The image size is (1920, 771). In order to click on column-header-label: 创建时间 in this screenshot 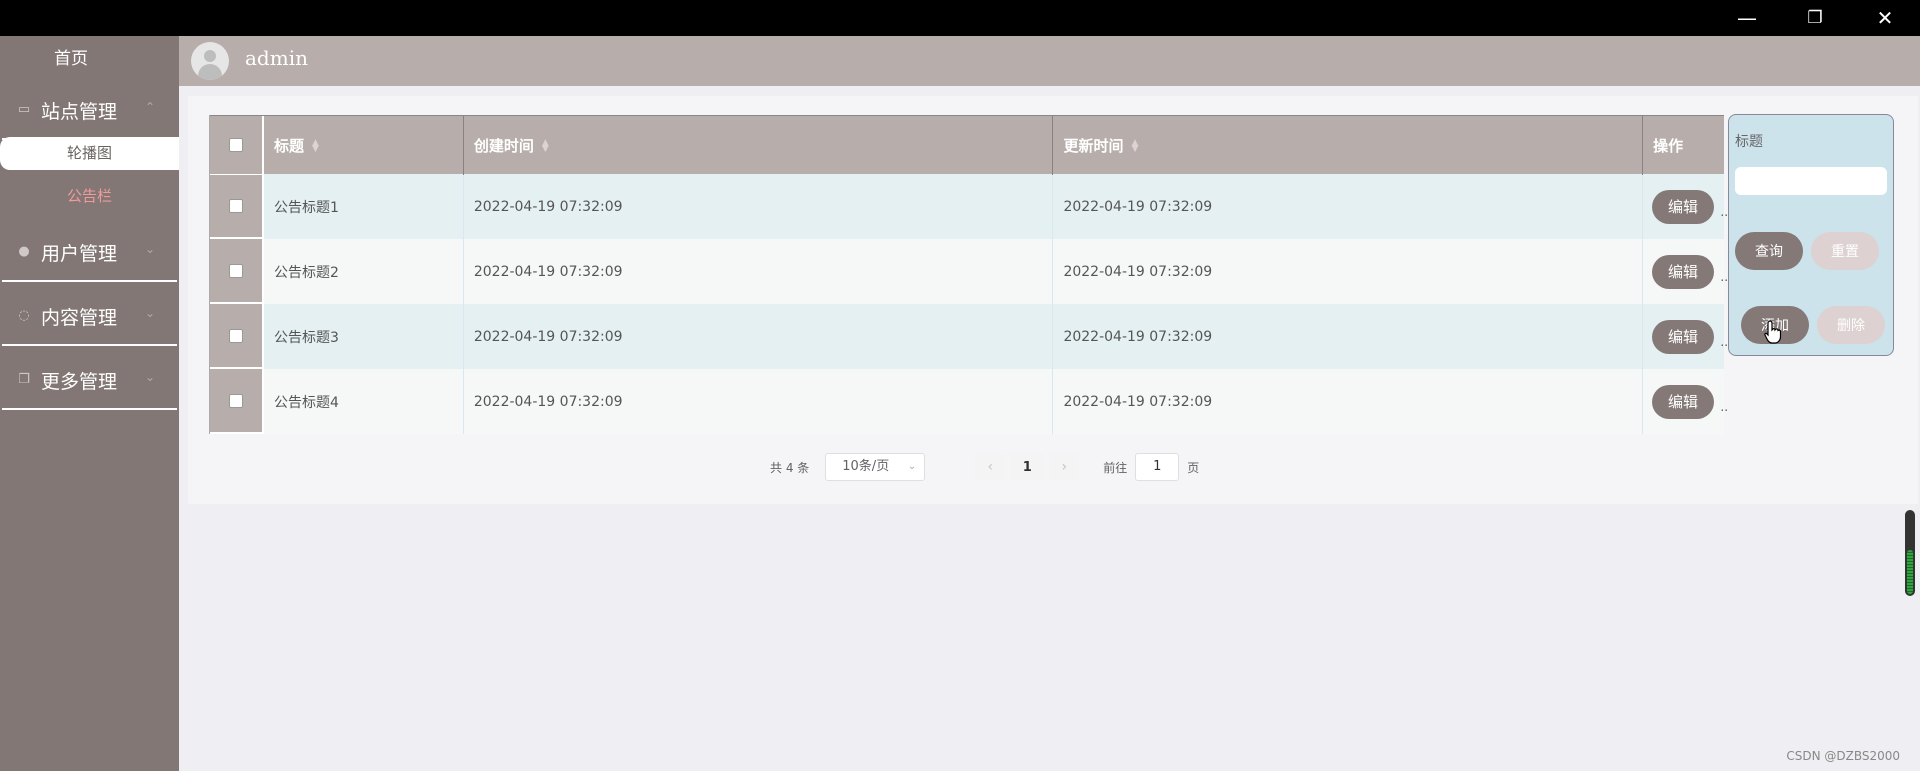, I will do `click(503, 146)`.